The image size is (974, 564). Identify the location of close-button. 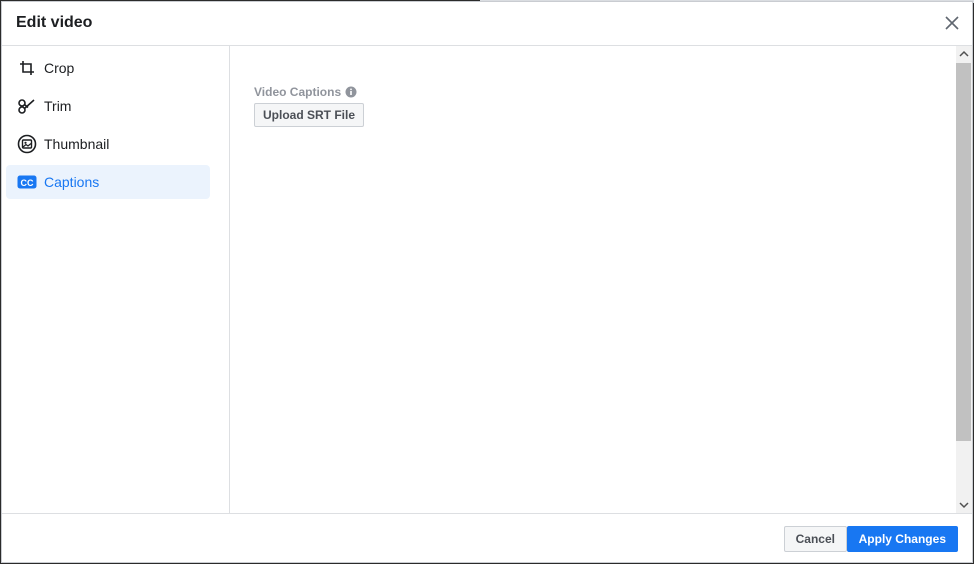
(952, 23).